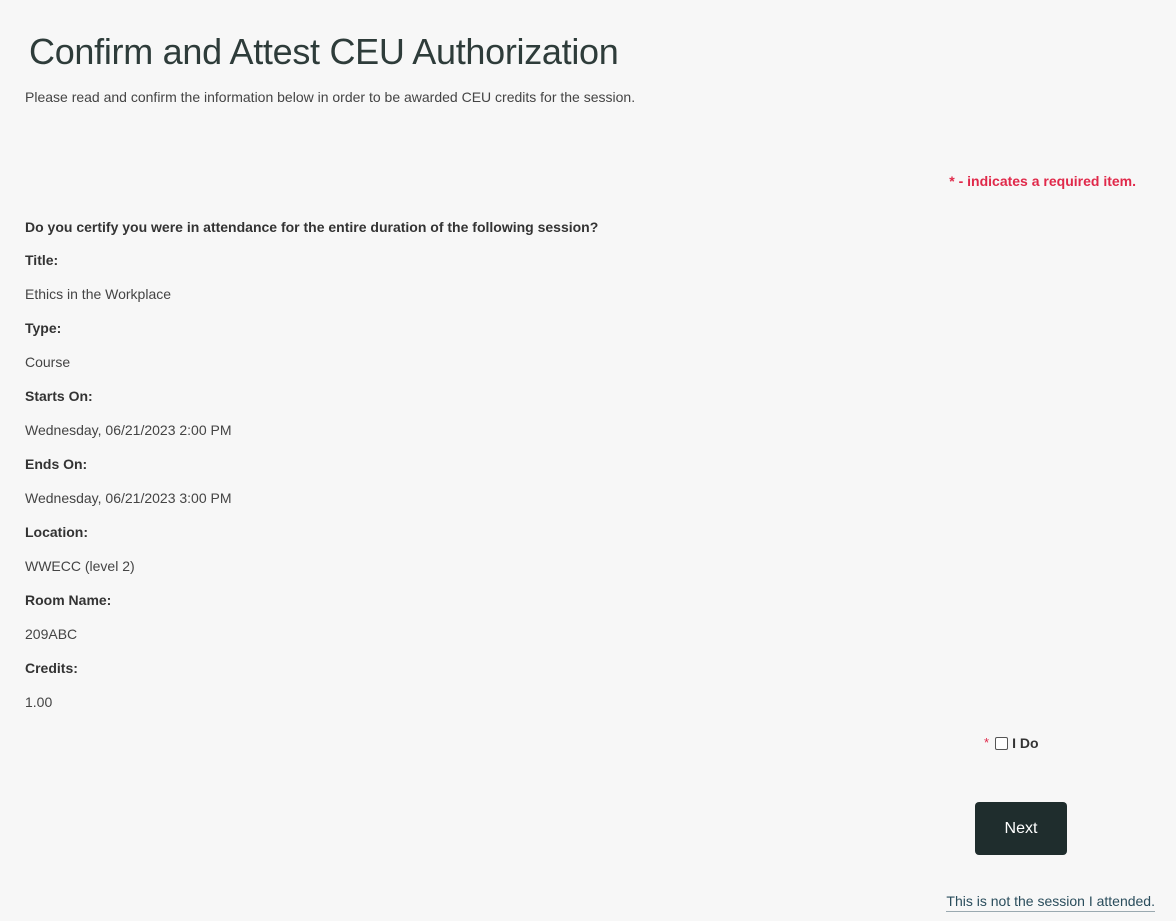  What do you see at coordinates (39, 702) in the screenshot?
I see `detail-value-credits: 1.00` at bounding box center [39, 702].